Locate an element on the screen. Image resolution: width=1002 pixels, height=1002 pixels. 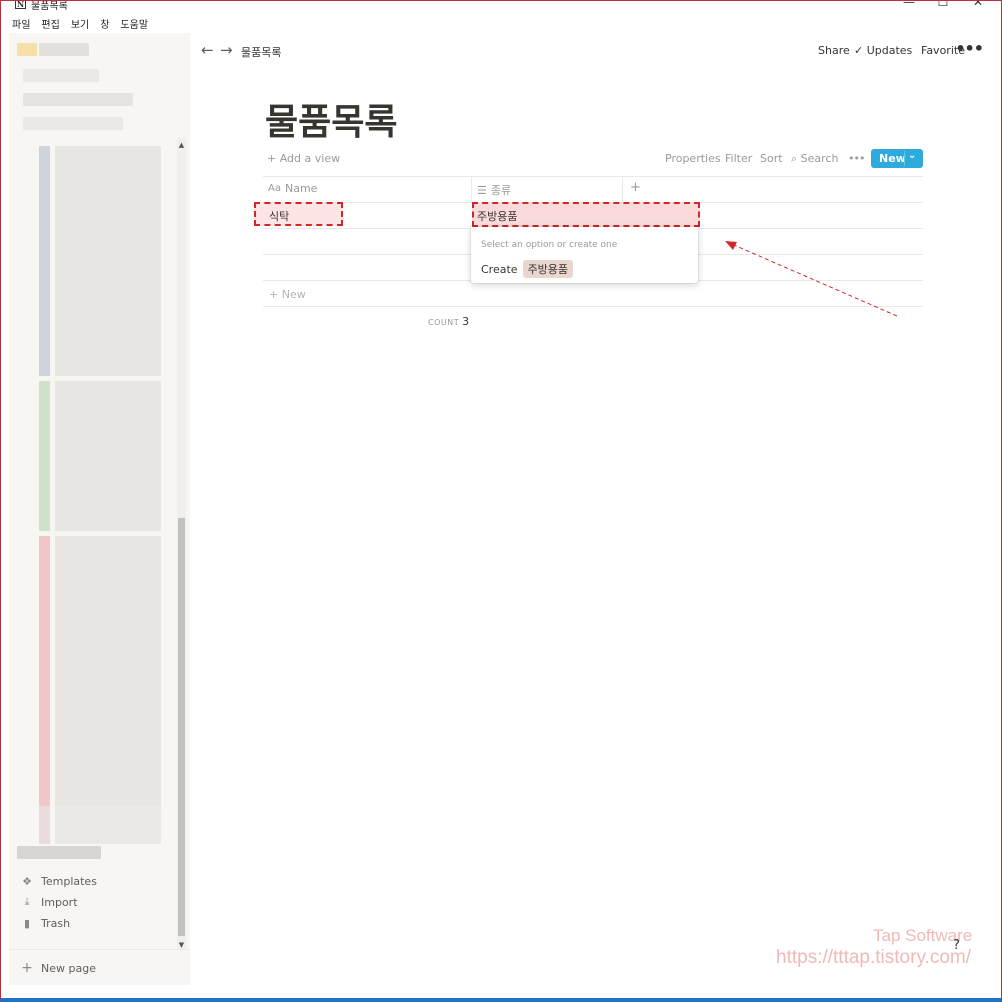
help-button: ? is located at coordinates (956, 945).